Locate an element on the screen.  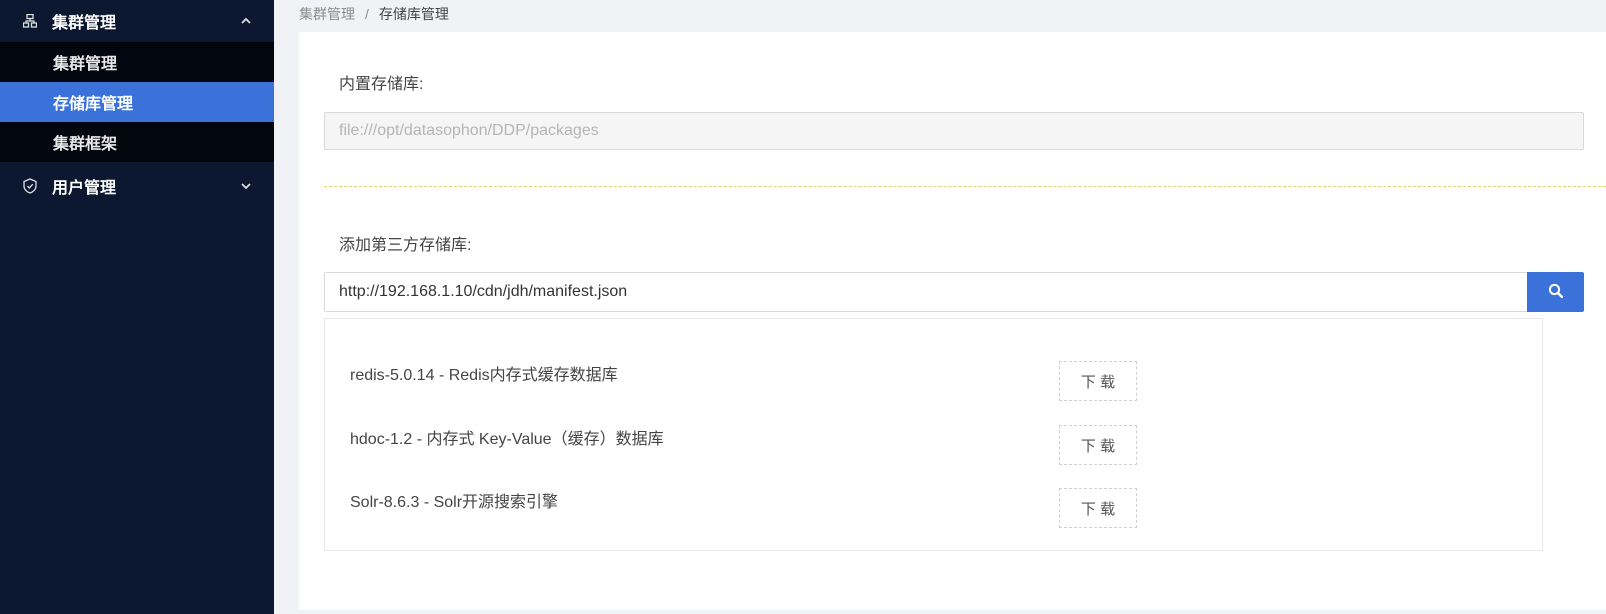
breadcrumb-parent: 集群管理 is located at coordinates (327, 14).